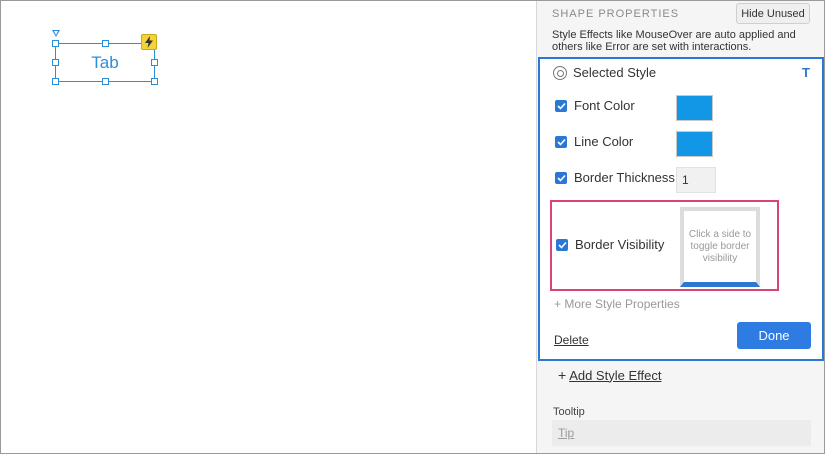  What do you see at coordinates (774, 335) in the screenshot?
I see `done-button: Done` at bounding box center [774, 335].